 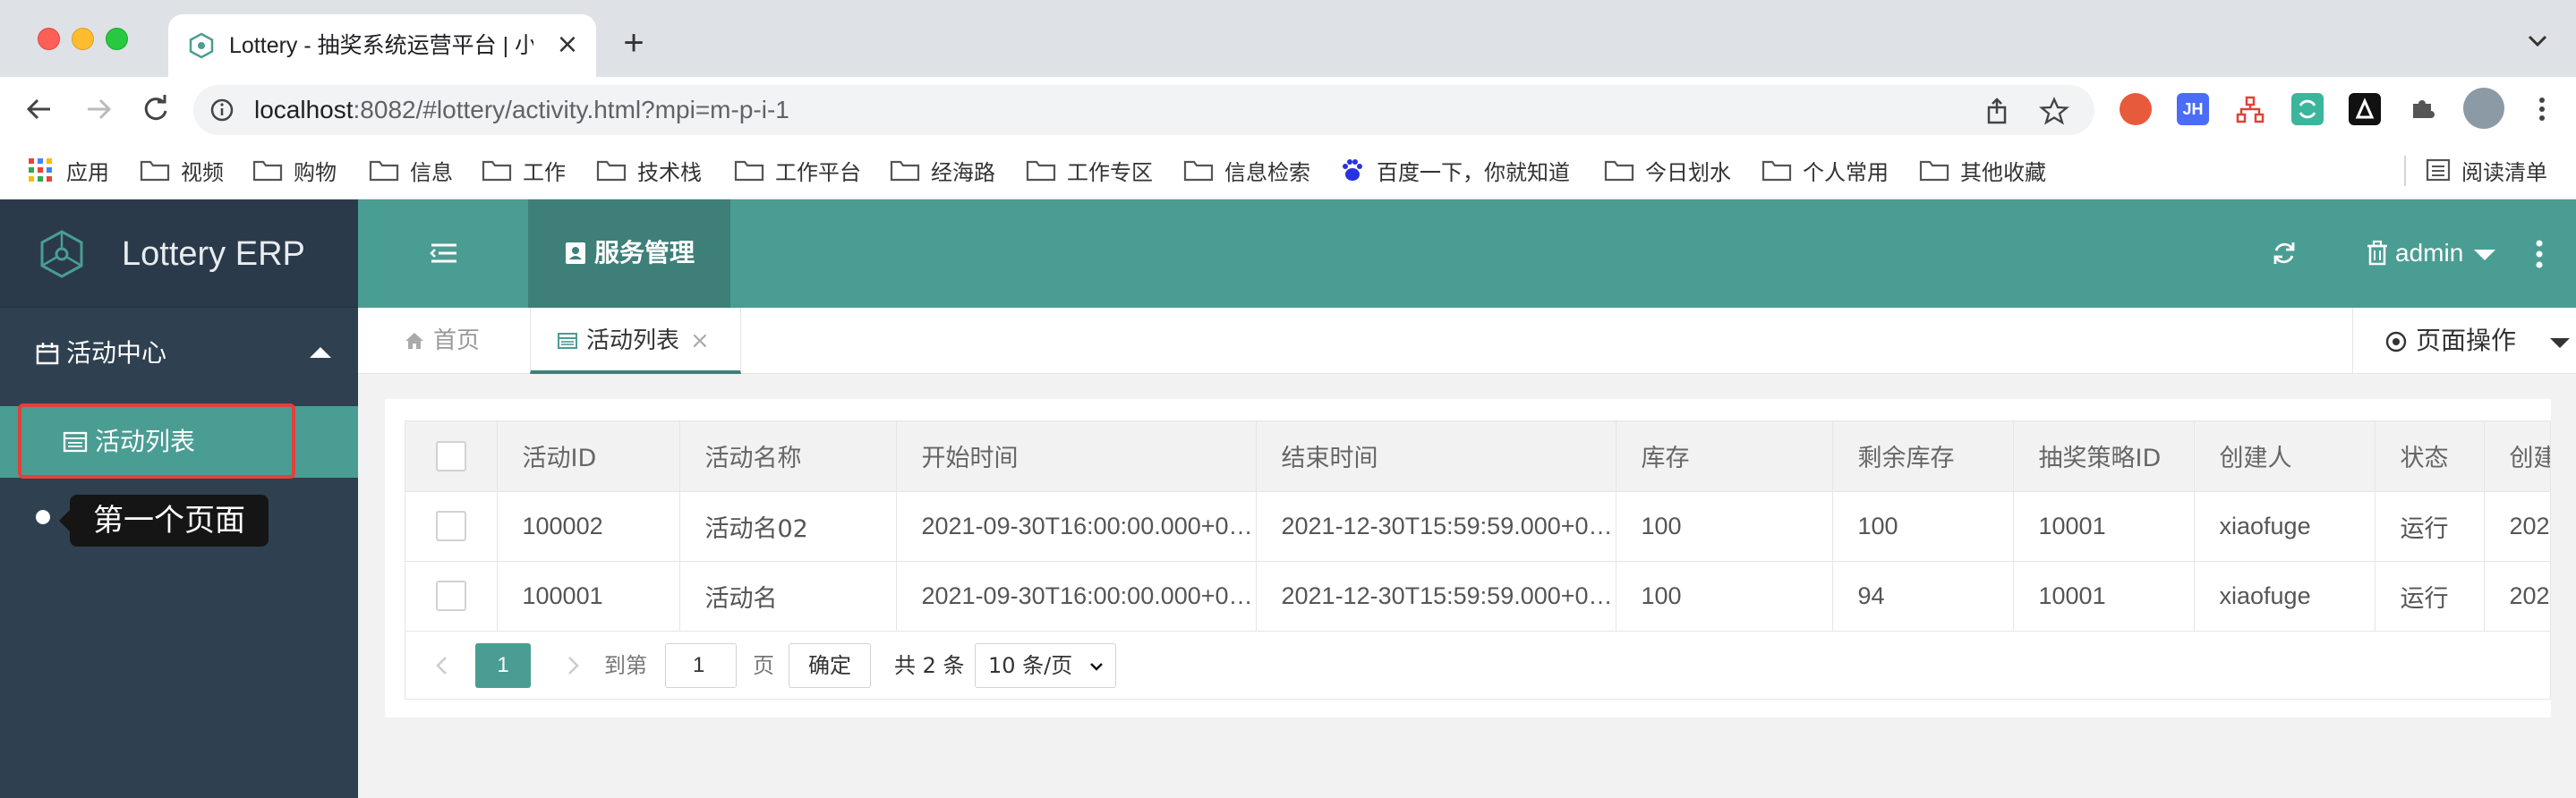 I want to click on bookmark-apps: 应用, so click(x=67, y=170).